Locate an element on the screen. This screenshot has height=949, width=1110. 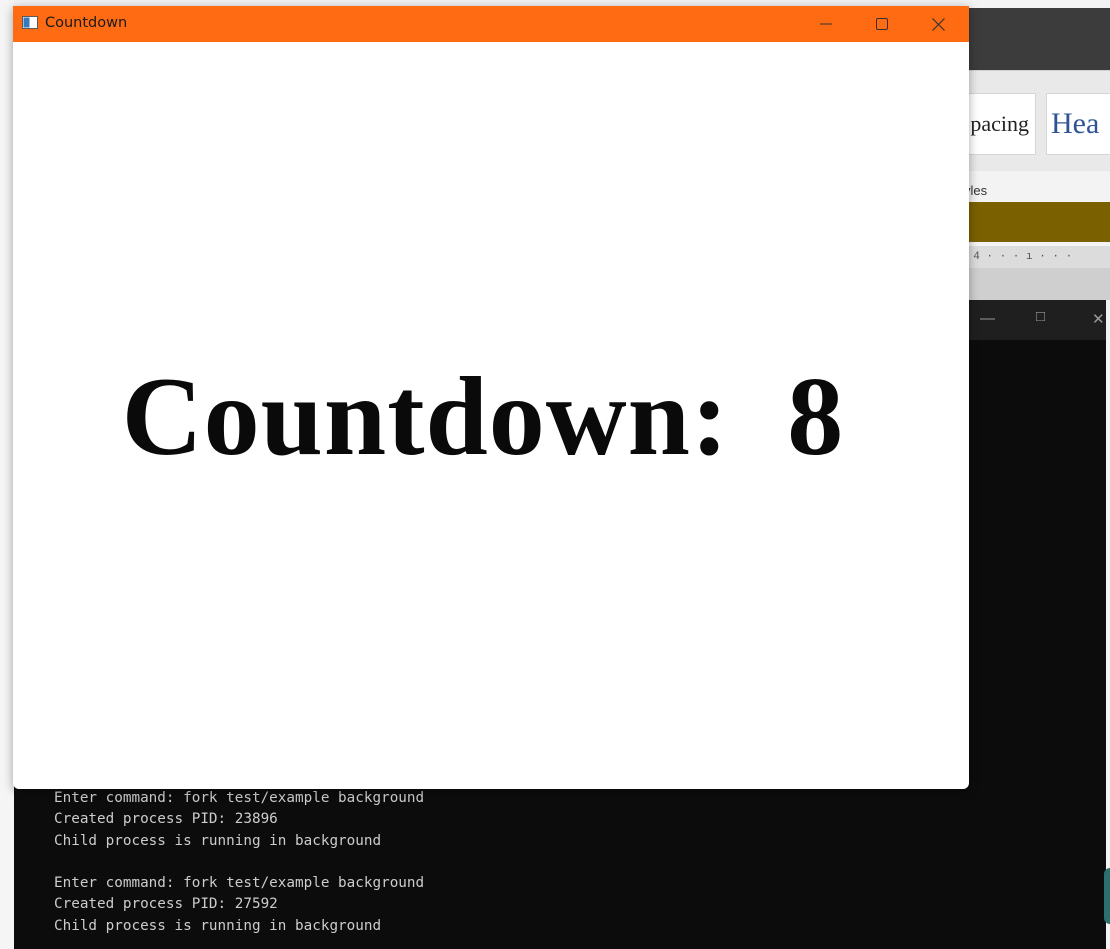
countdown-titlebar: Countdown is located at coordinates (491, 24).